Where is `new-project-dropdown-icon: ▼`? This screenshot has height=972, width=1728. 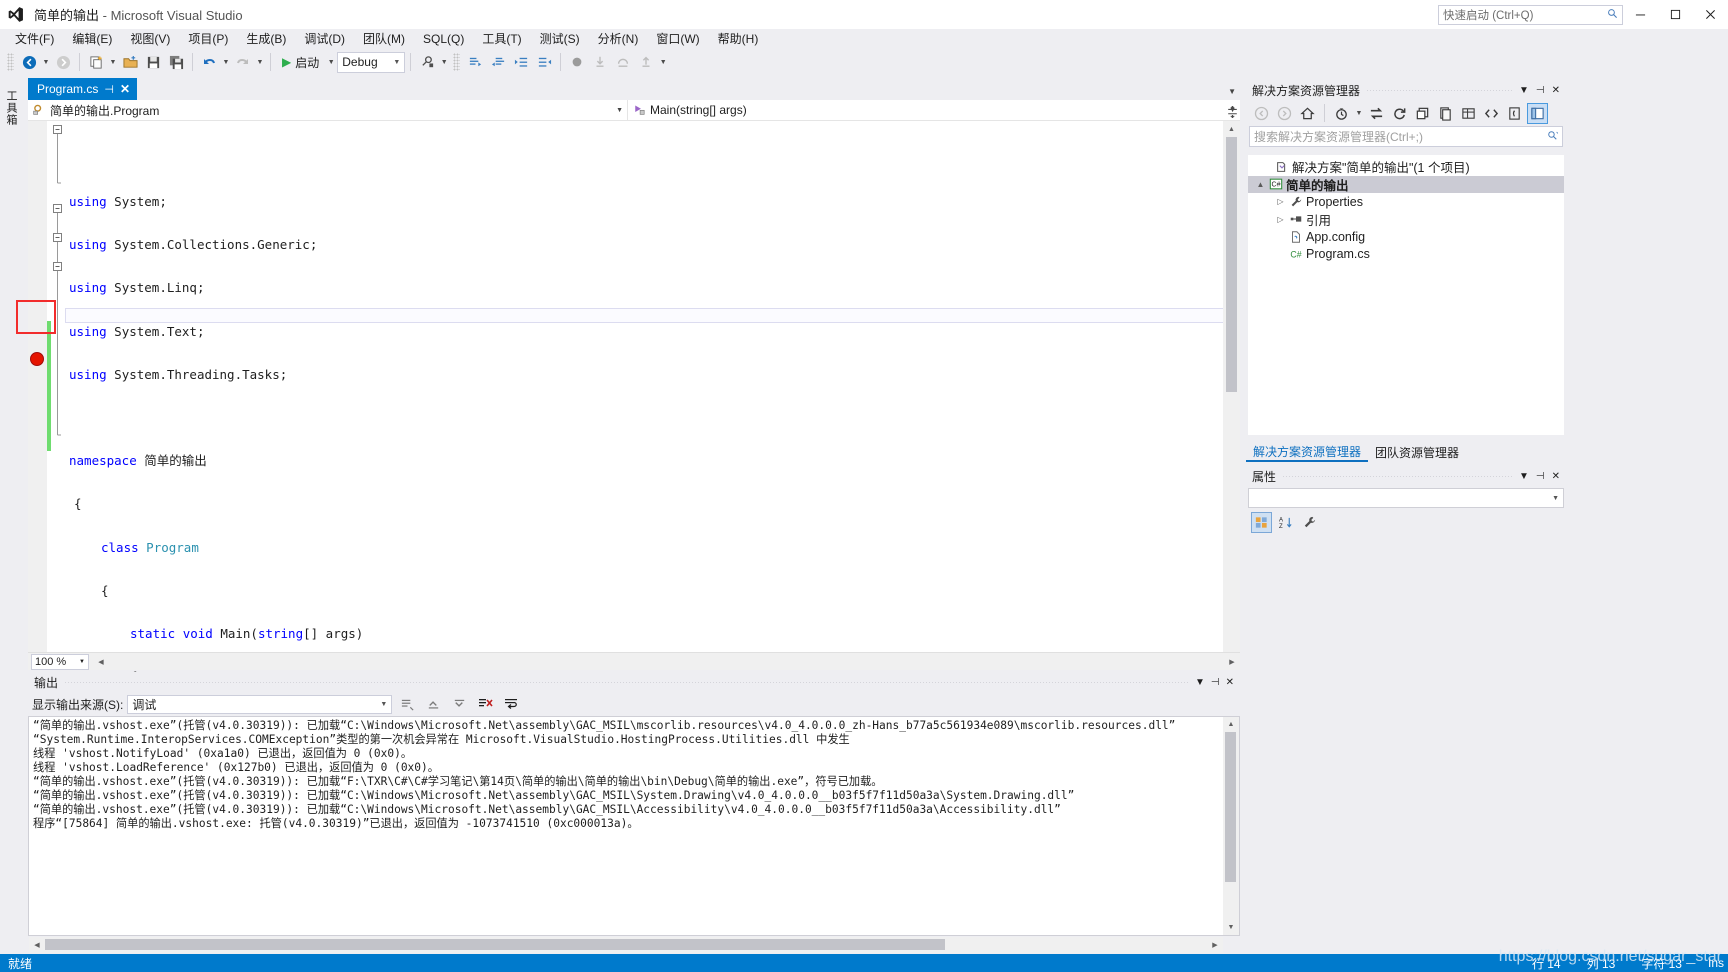
new-project-dropdown-icon: ▼ is located at coordinates (113, 62).